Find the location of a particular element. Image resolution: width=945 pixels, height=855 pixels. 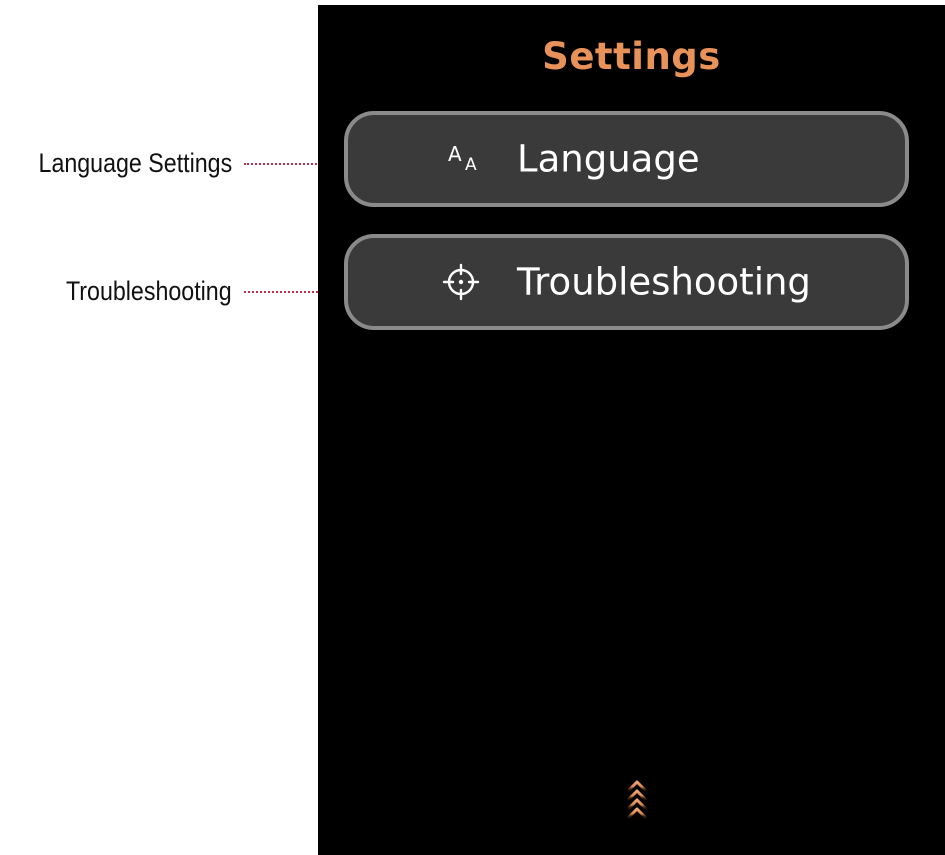

troubleshooting-button: Troubleshooting is located at coordinates (626, 282).